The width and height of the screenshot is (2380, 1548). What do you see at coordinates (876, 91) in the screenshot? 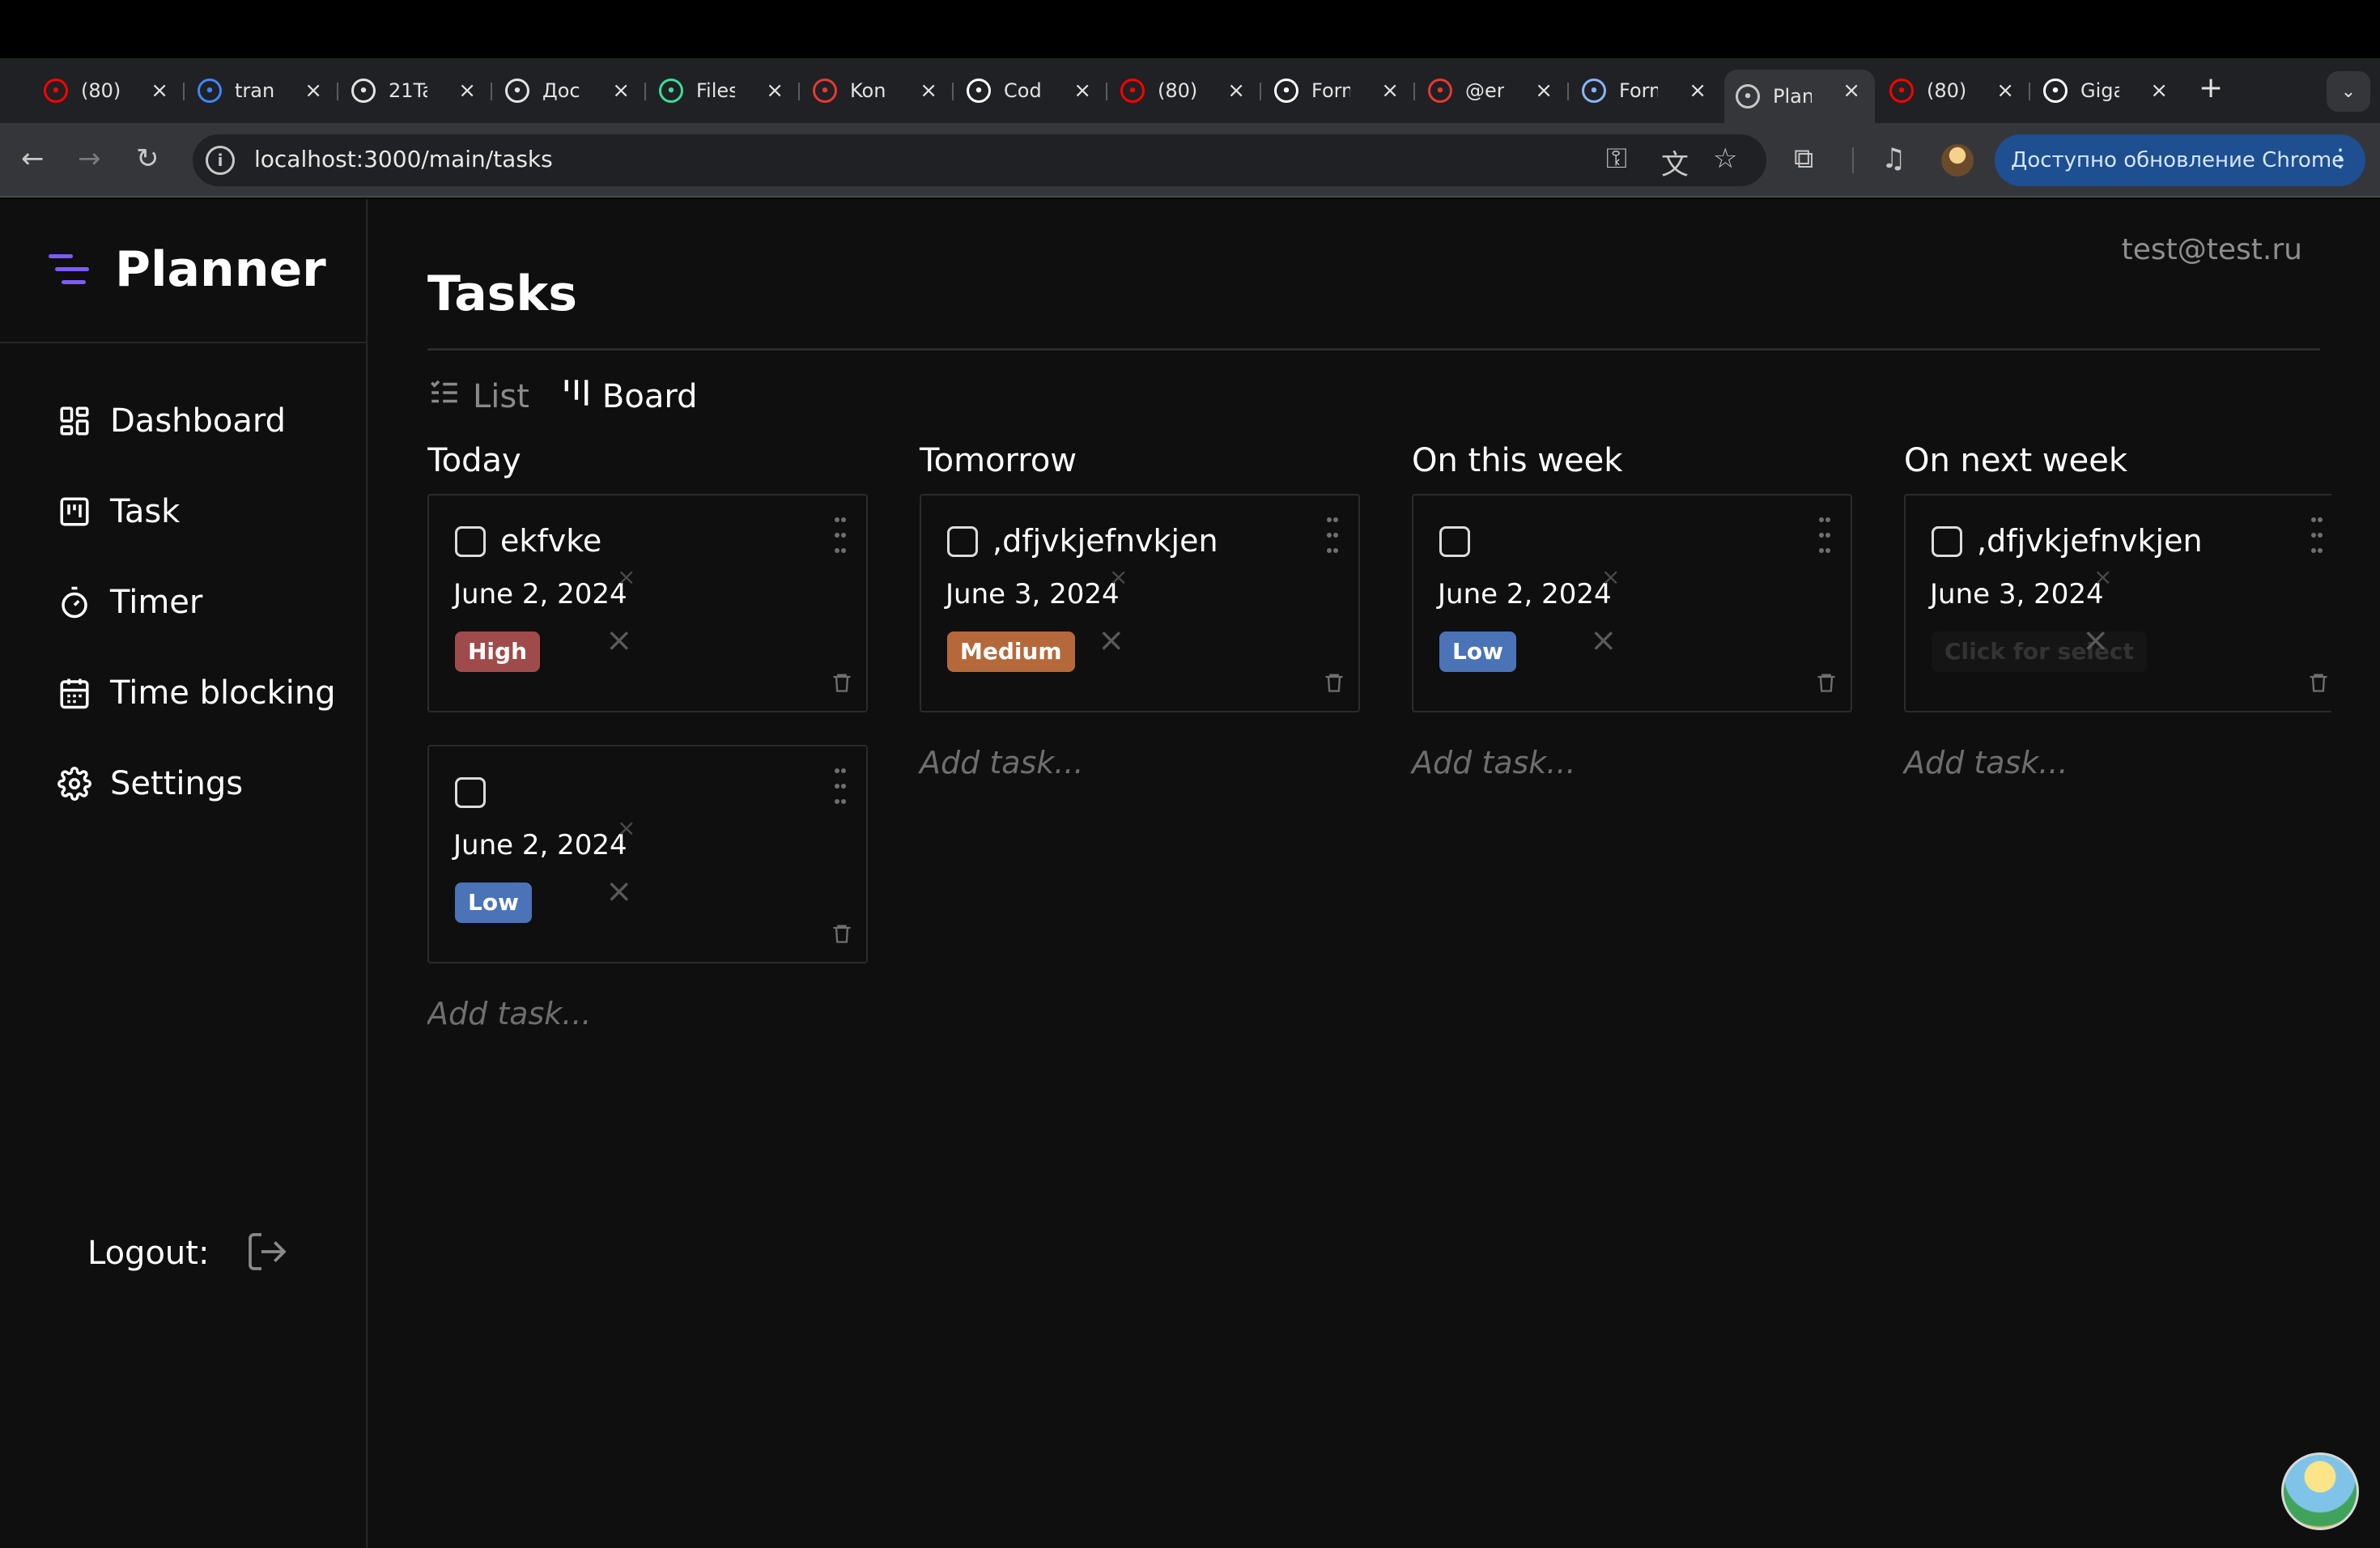
I see `browser-tab: • Kon ×` at bounding box center [876, 91].